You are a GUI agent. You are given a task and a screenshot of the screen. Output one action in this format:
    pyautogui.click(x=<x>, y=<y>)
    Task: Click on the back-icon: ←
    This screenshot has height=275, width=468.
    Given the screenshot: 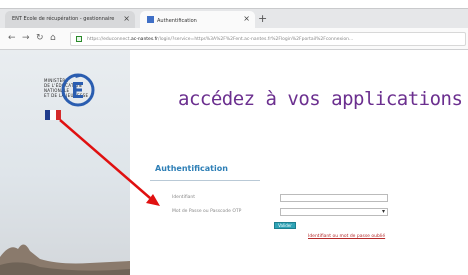 What is the action you would take?
    pyautogui.click(x=12, y=38)
    